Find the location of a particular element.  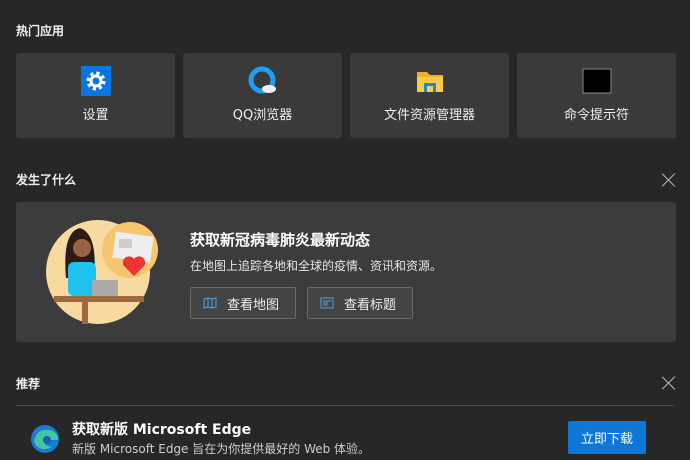

view-map-label: 查看地图 is located at coordinates (253, 305).